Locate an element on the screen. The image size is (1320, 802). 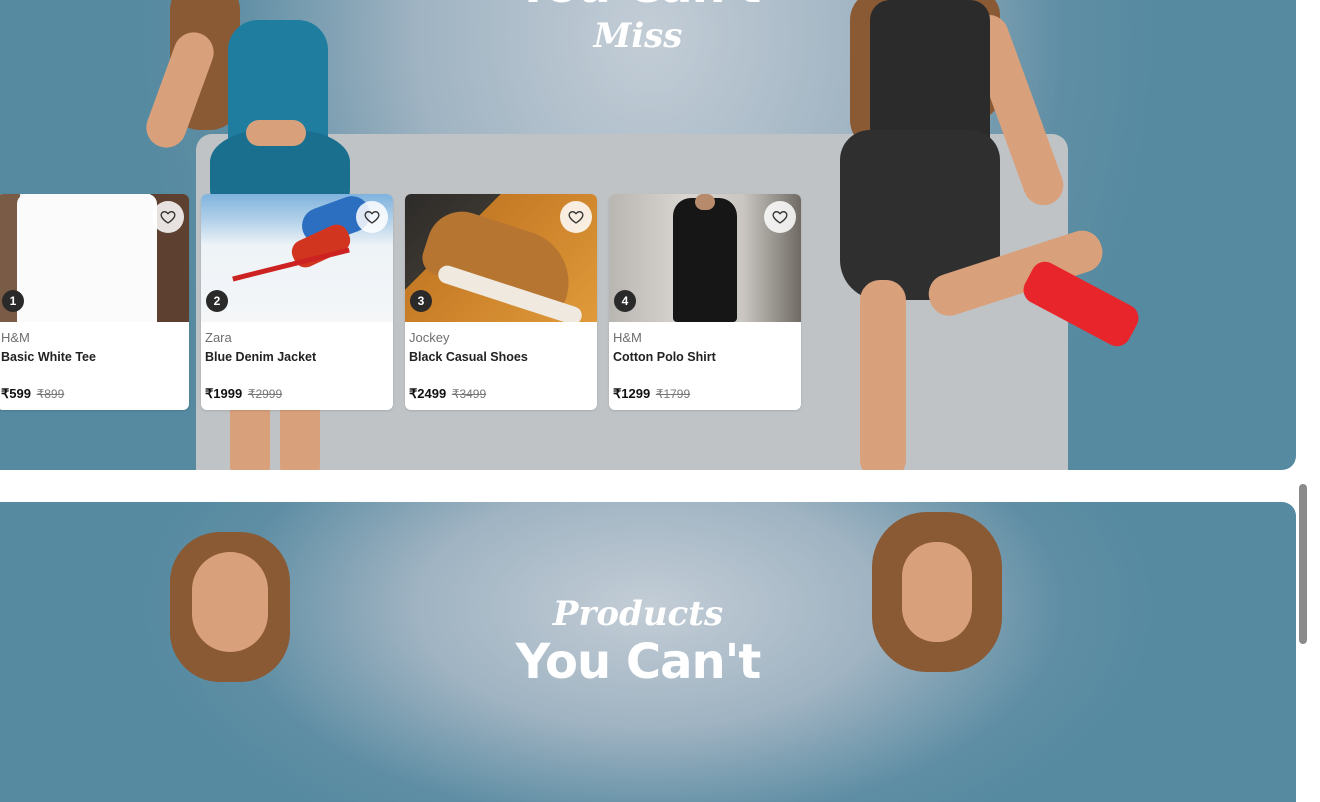
rank-badge: 3 is located at coordinates (421, 301).